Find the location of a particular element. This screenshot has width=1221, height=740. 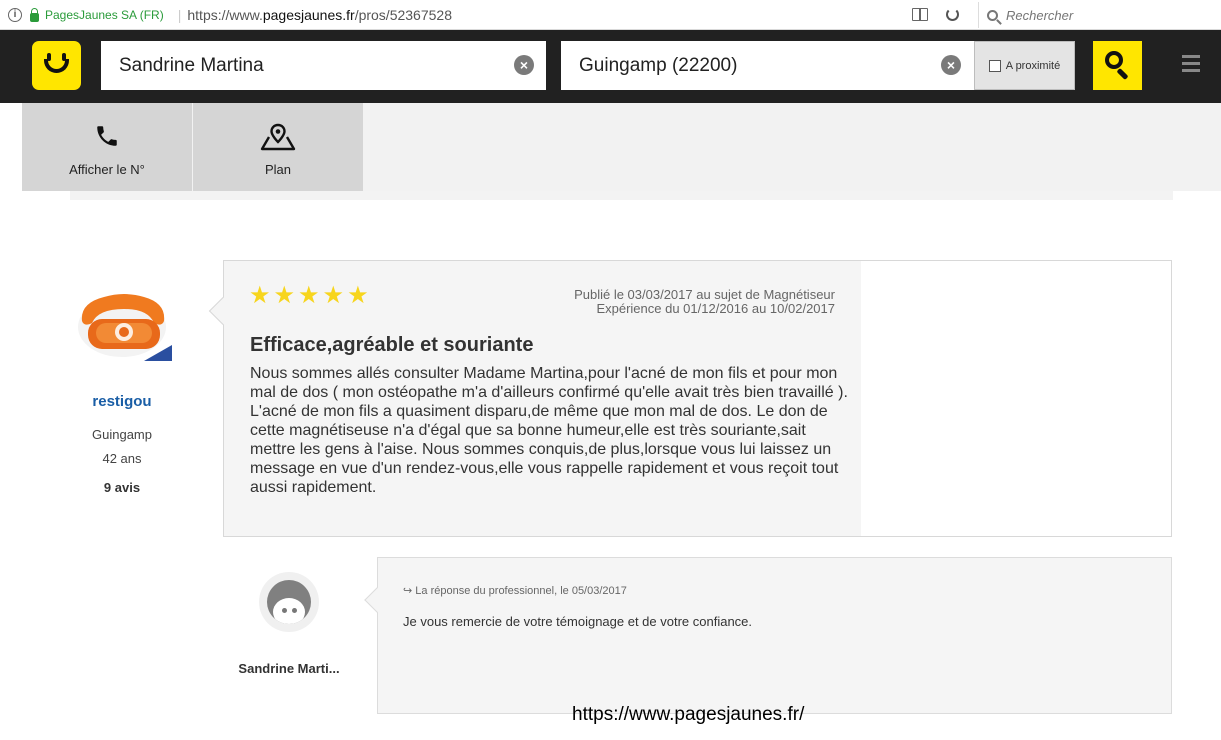

url-watermark: https://www.pagesjaunes.fr/ is located at coordinates (688, 714).